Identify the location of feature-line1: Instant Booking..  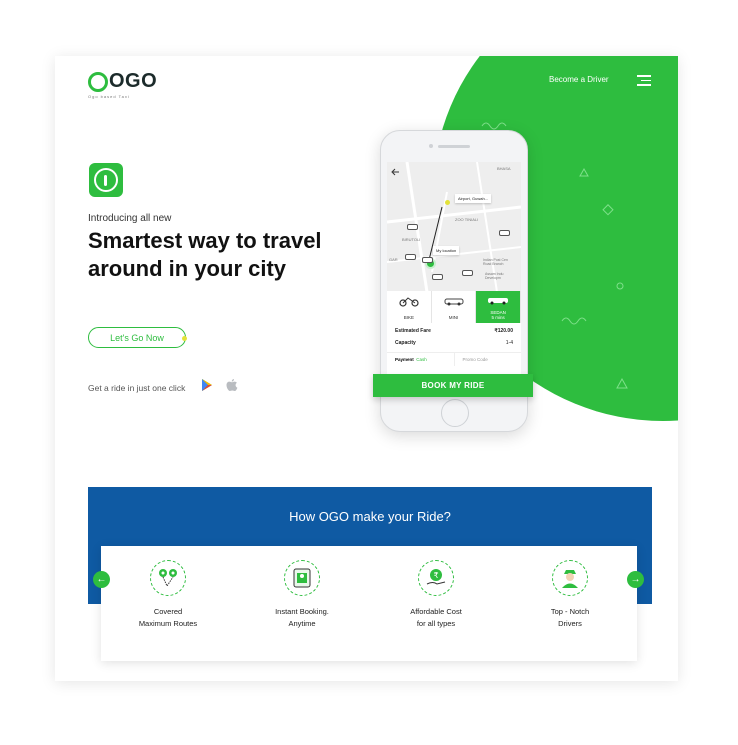
(302, 611).